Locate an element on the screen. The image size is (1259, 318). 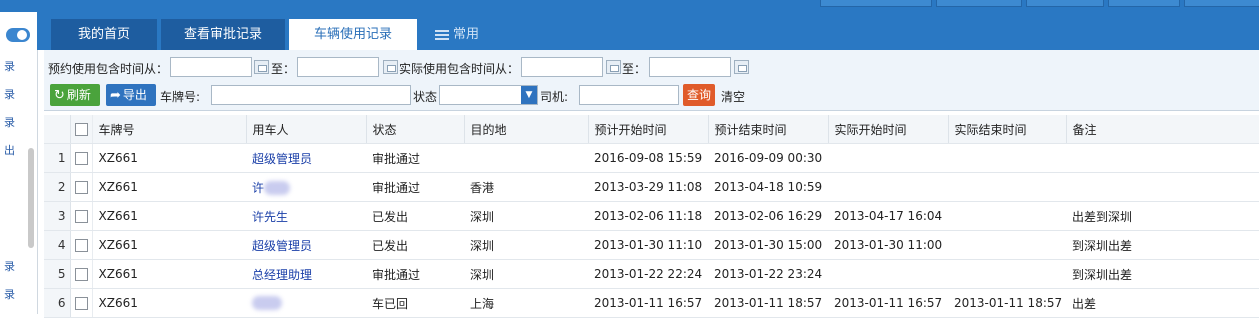
booking-time-to-input is located at coordinates (338, 67).